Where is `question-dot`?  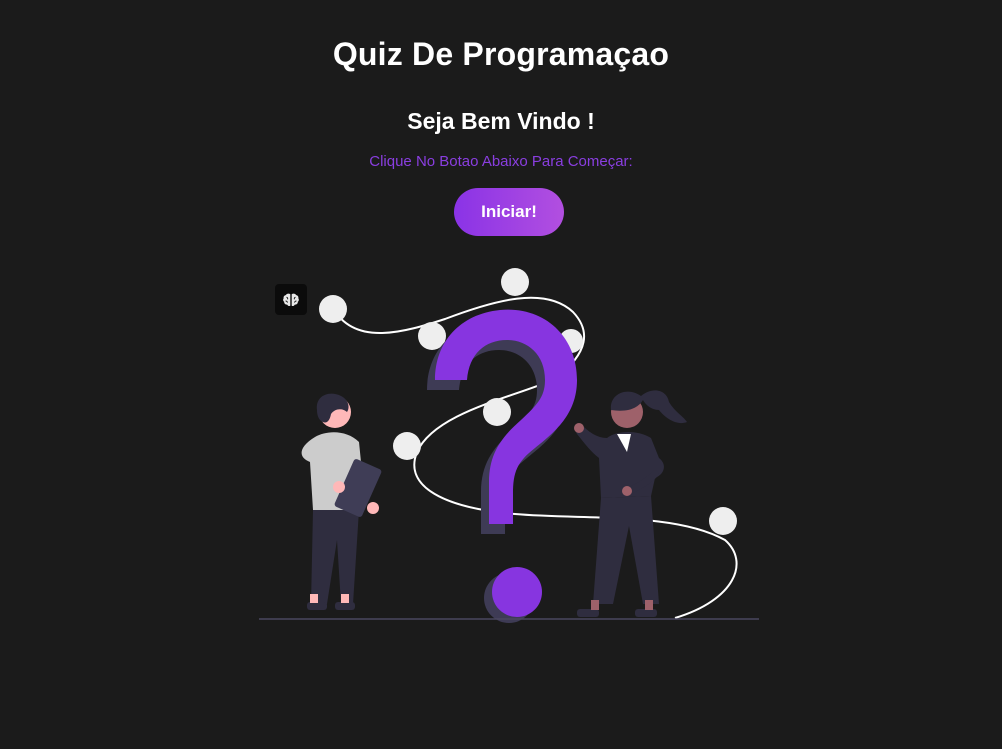 question-dot is located at coordinates (517, 592).